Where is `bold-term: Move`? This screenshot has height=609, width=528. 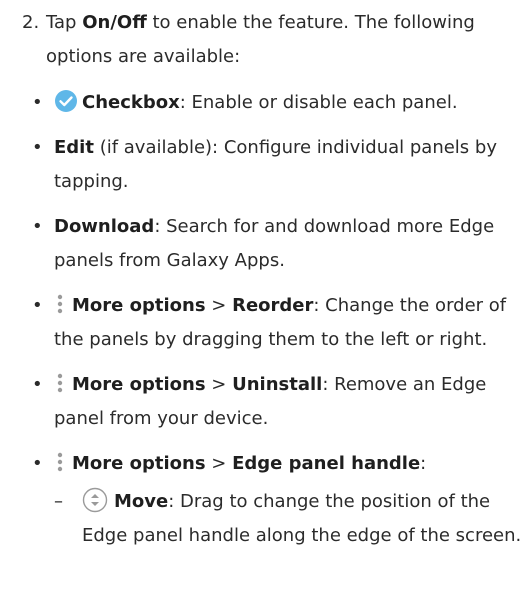 bold-term: Move is located at coordinates (141, 501).